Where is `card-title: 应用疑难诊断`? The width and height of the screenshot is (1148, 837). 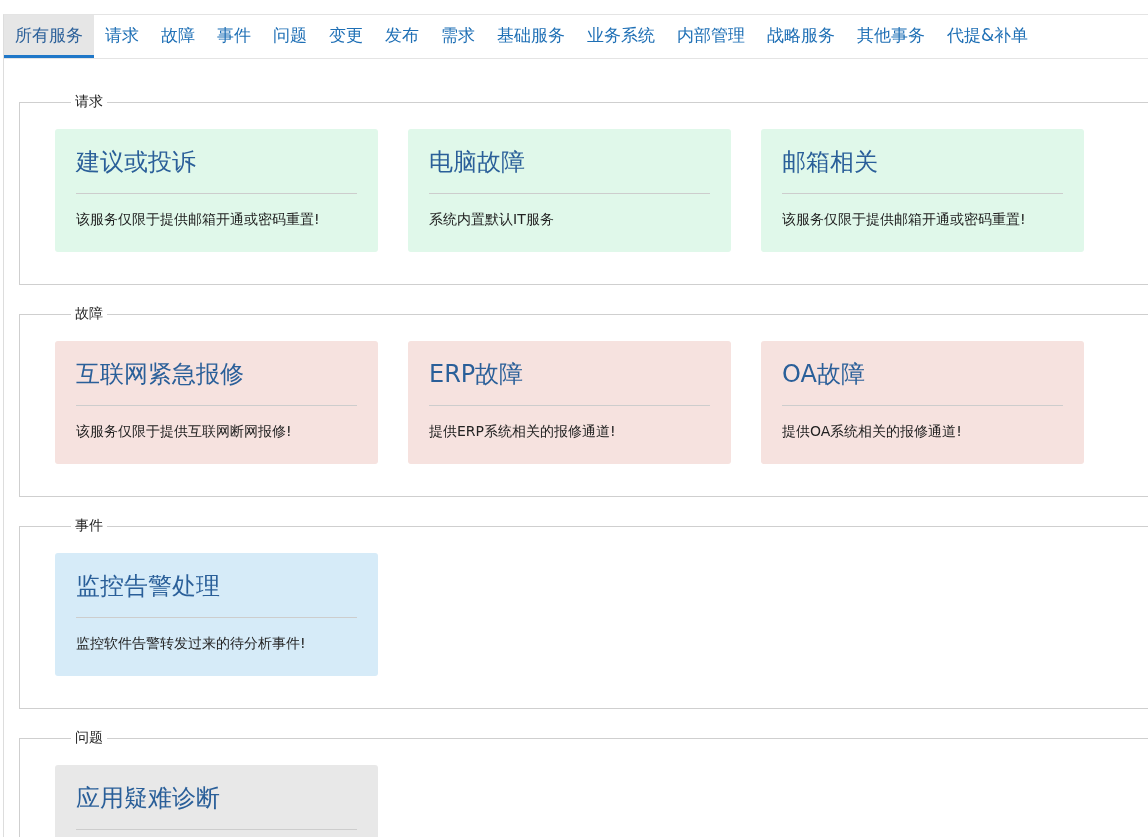
card-title: 应用疑难诊断 is located at coordinates (148, 798).